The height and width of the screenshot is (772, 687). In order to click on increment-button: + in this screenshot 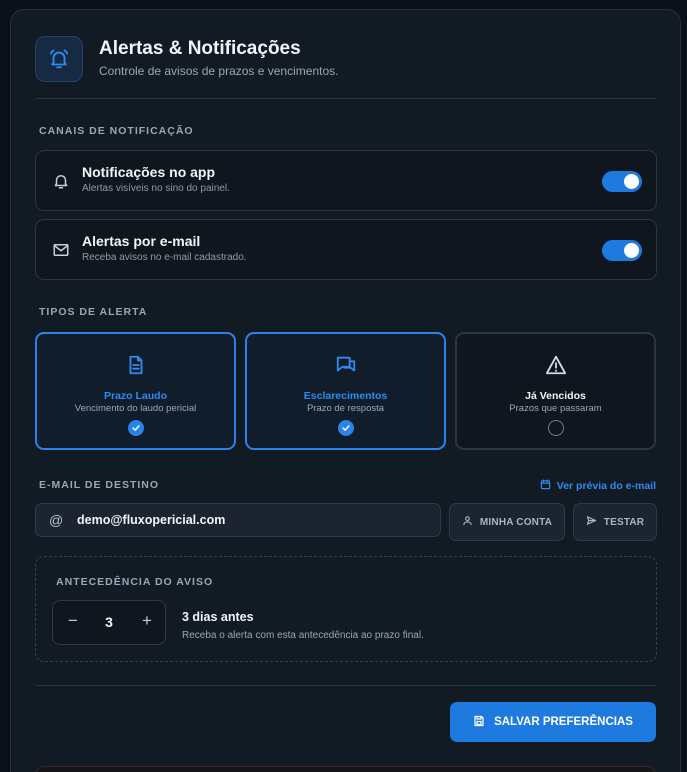, I will do `click(147, 622)`.